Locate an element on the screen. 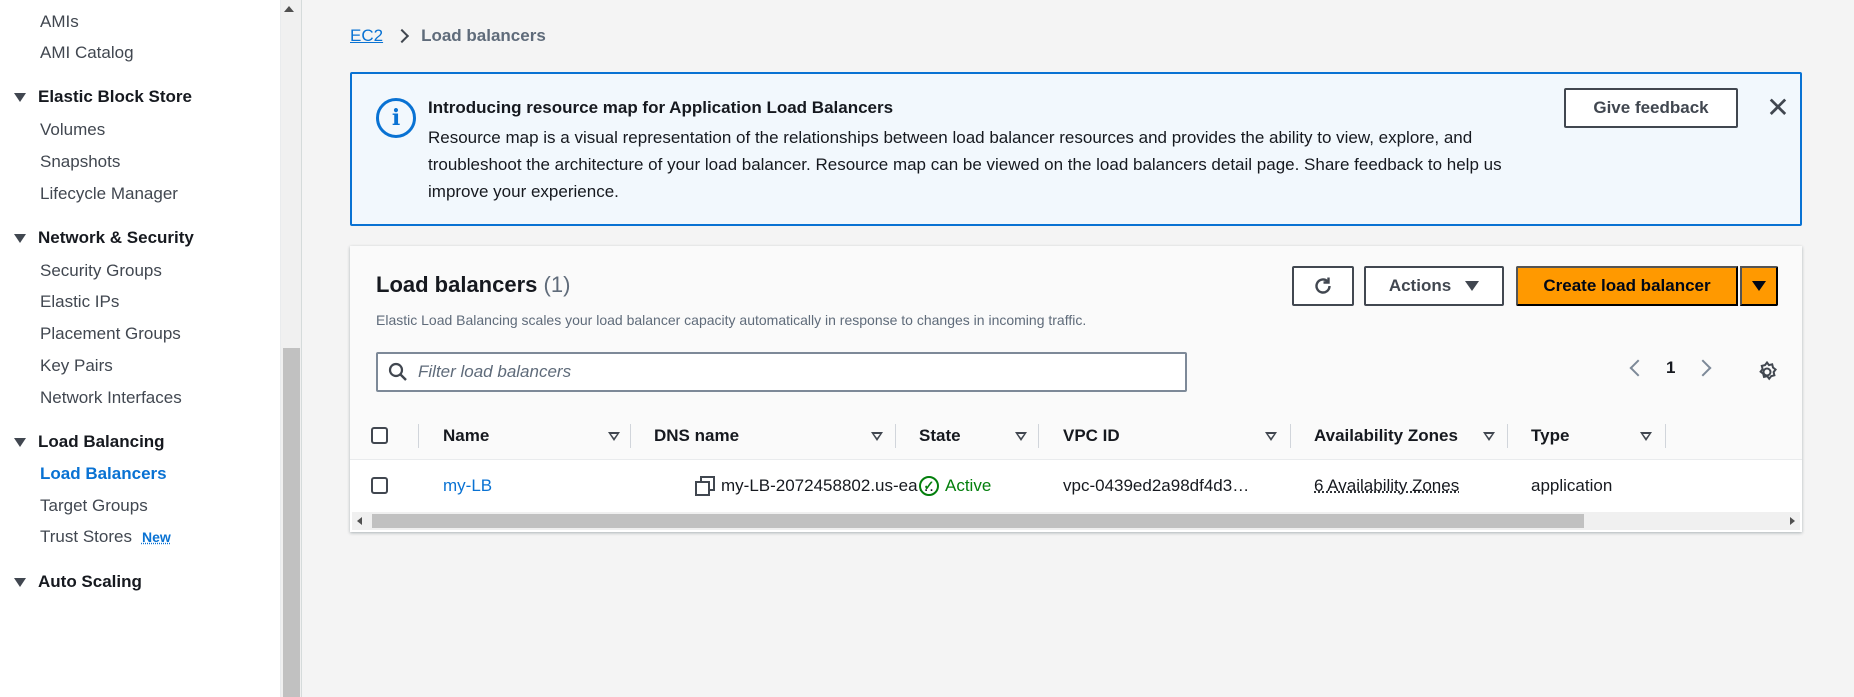  sidebar-item-trust-stores: Trust Stores New is located at coordinates (105, 537).